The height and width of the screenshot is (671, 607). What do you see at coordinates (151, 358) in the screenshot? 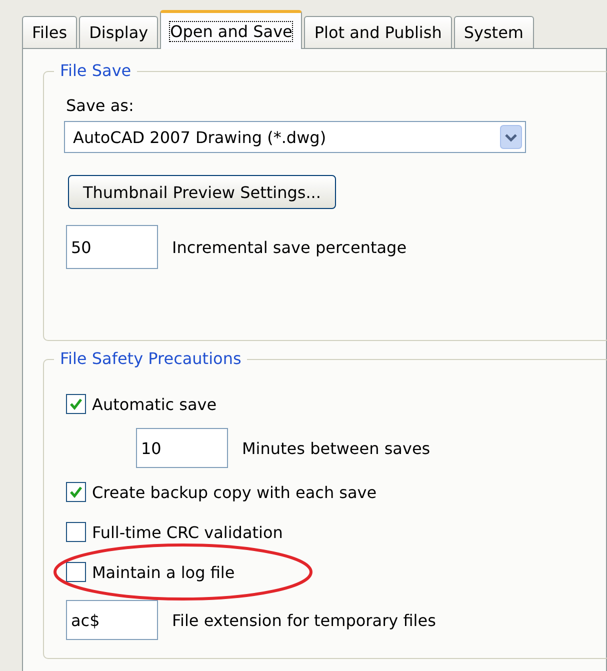
I see `group-title: File Safety Precautions` at bounding box center [151, 358].